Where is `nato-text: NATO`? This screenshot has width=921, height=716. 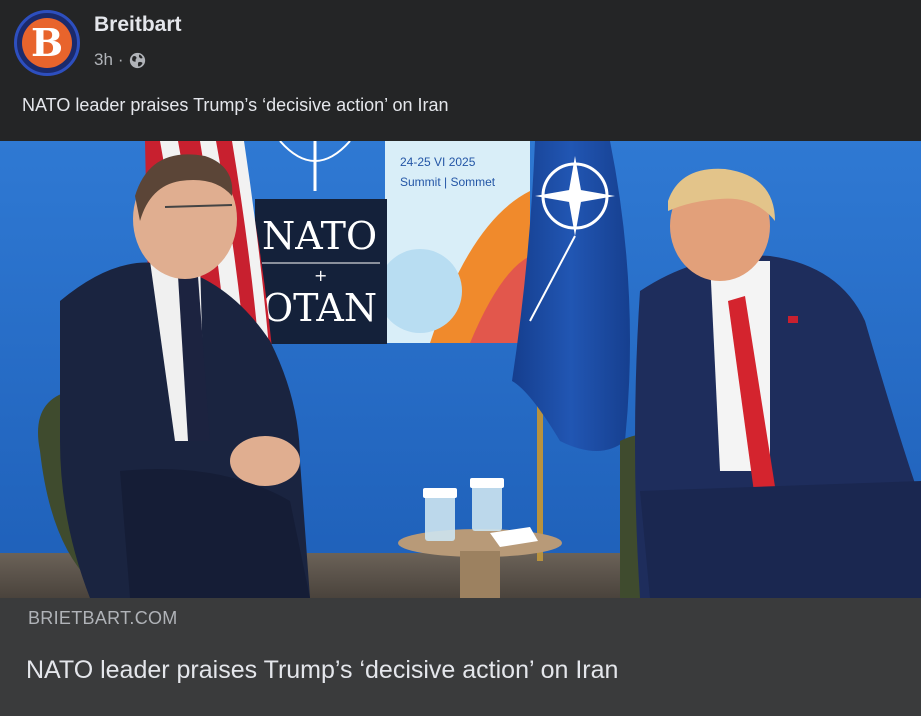 nato-text: NATO is located at coordinates (319, 236).